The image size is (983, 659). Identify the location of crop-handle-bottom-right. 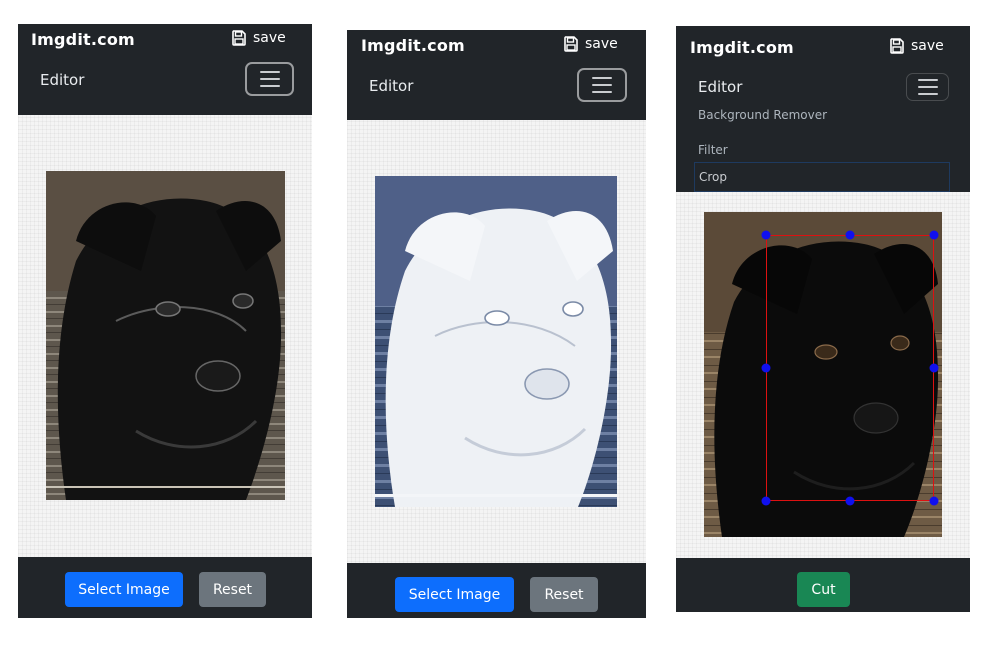
(934, 501).